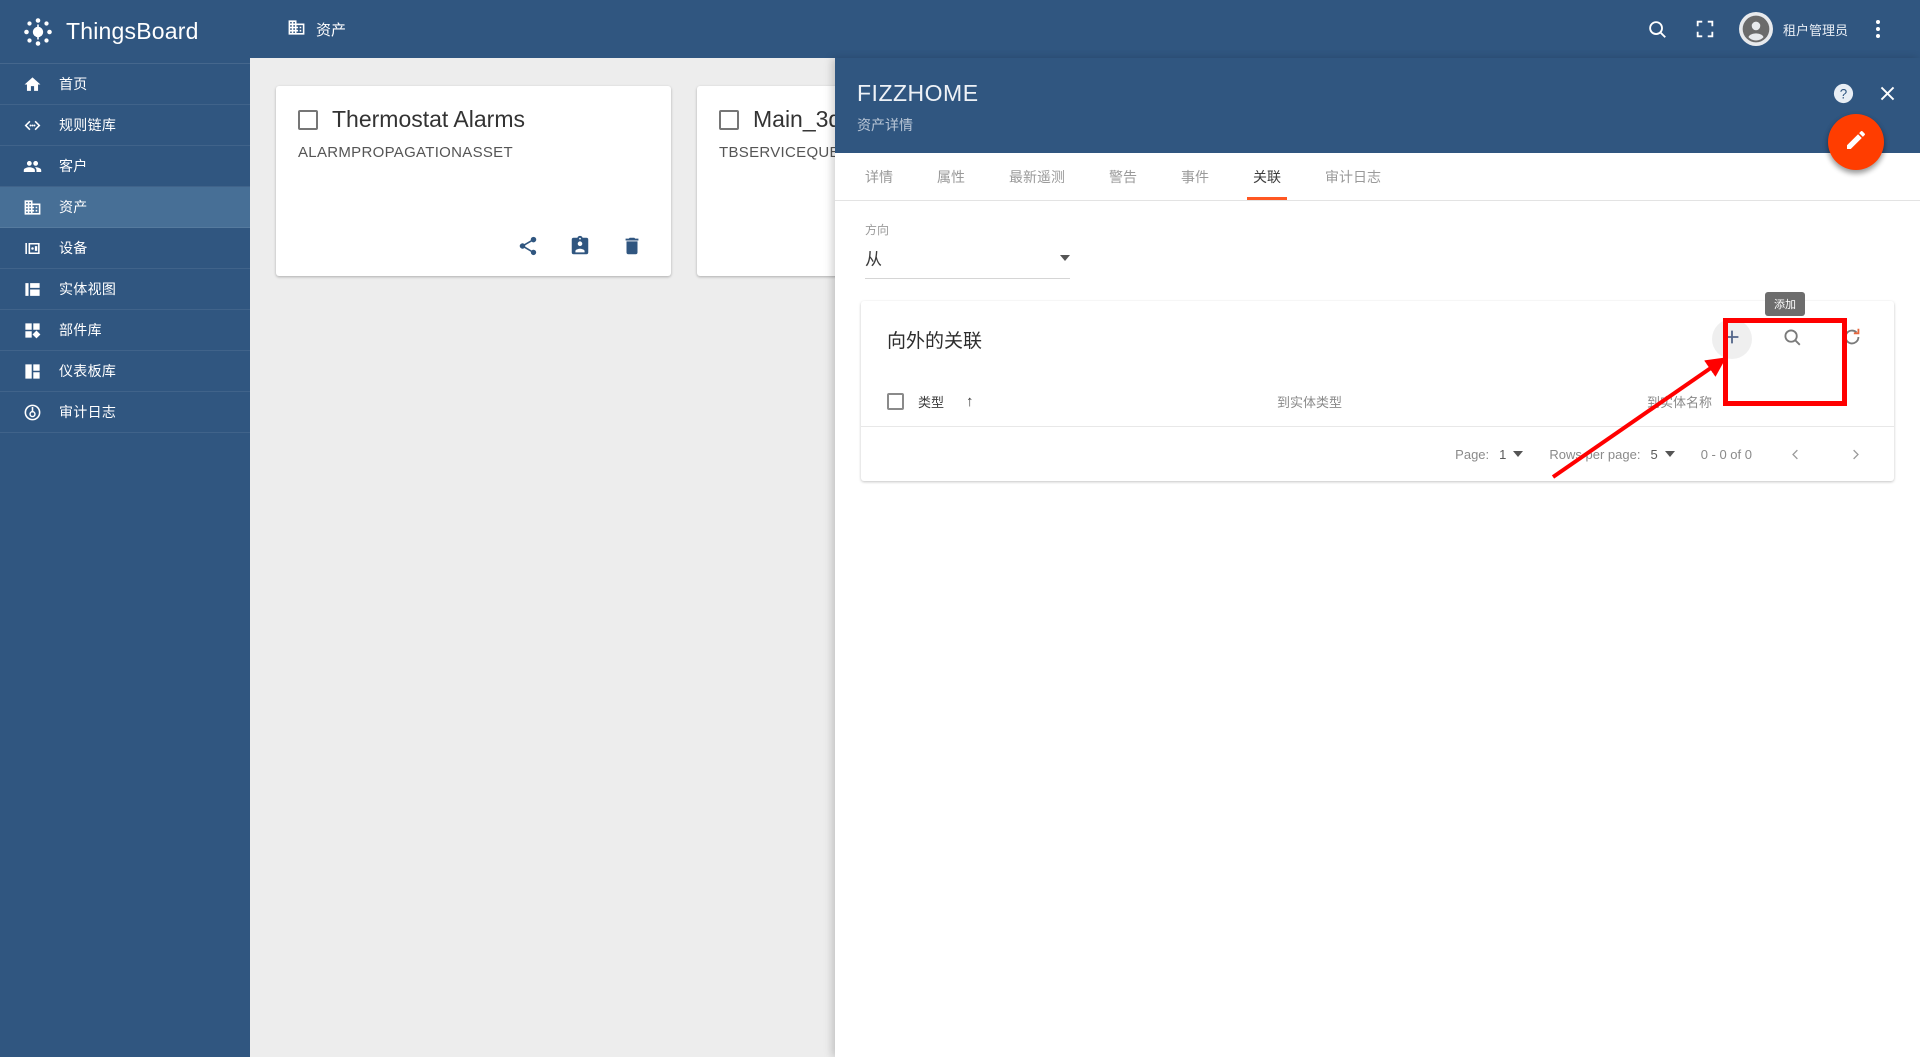 This screenshot has width=1920, height=1057. I want to click on sidebar-item-label: 仪表板库, so click(88, 371).